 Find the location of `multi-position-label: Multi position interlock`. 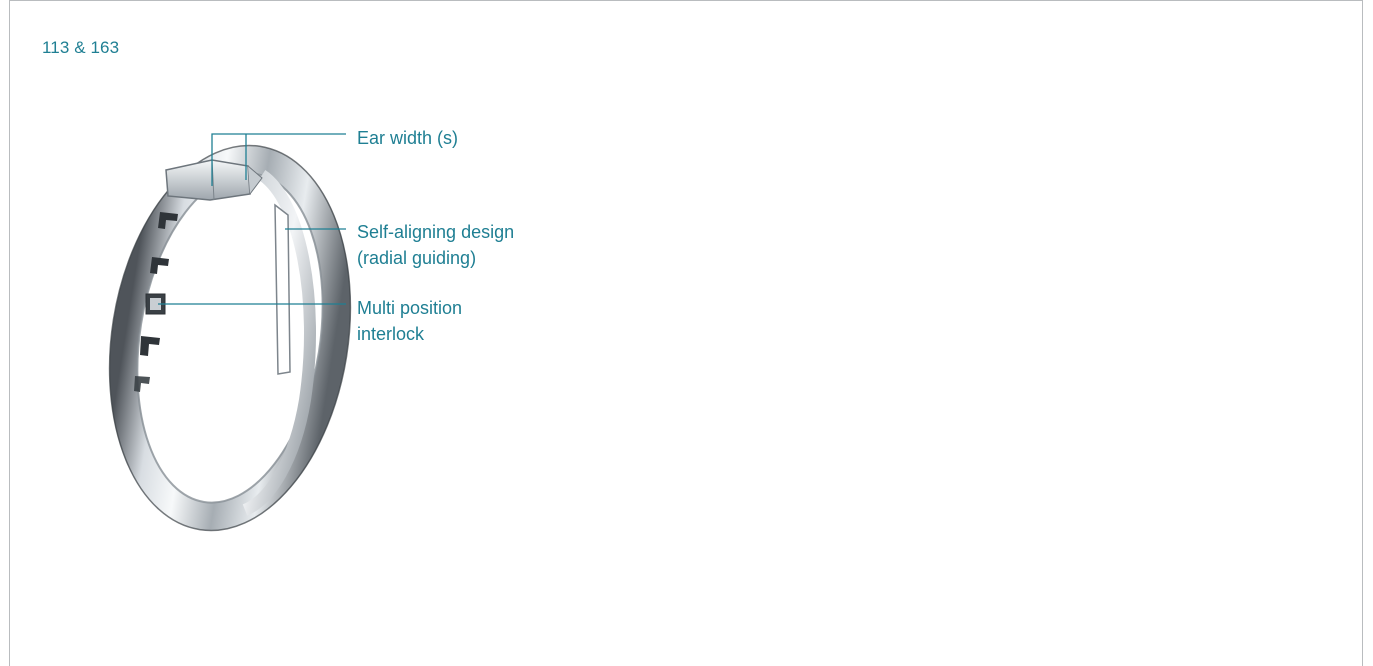

multi-position-label: Multi position interlock is located at coordinates (410, 321).